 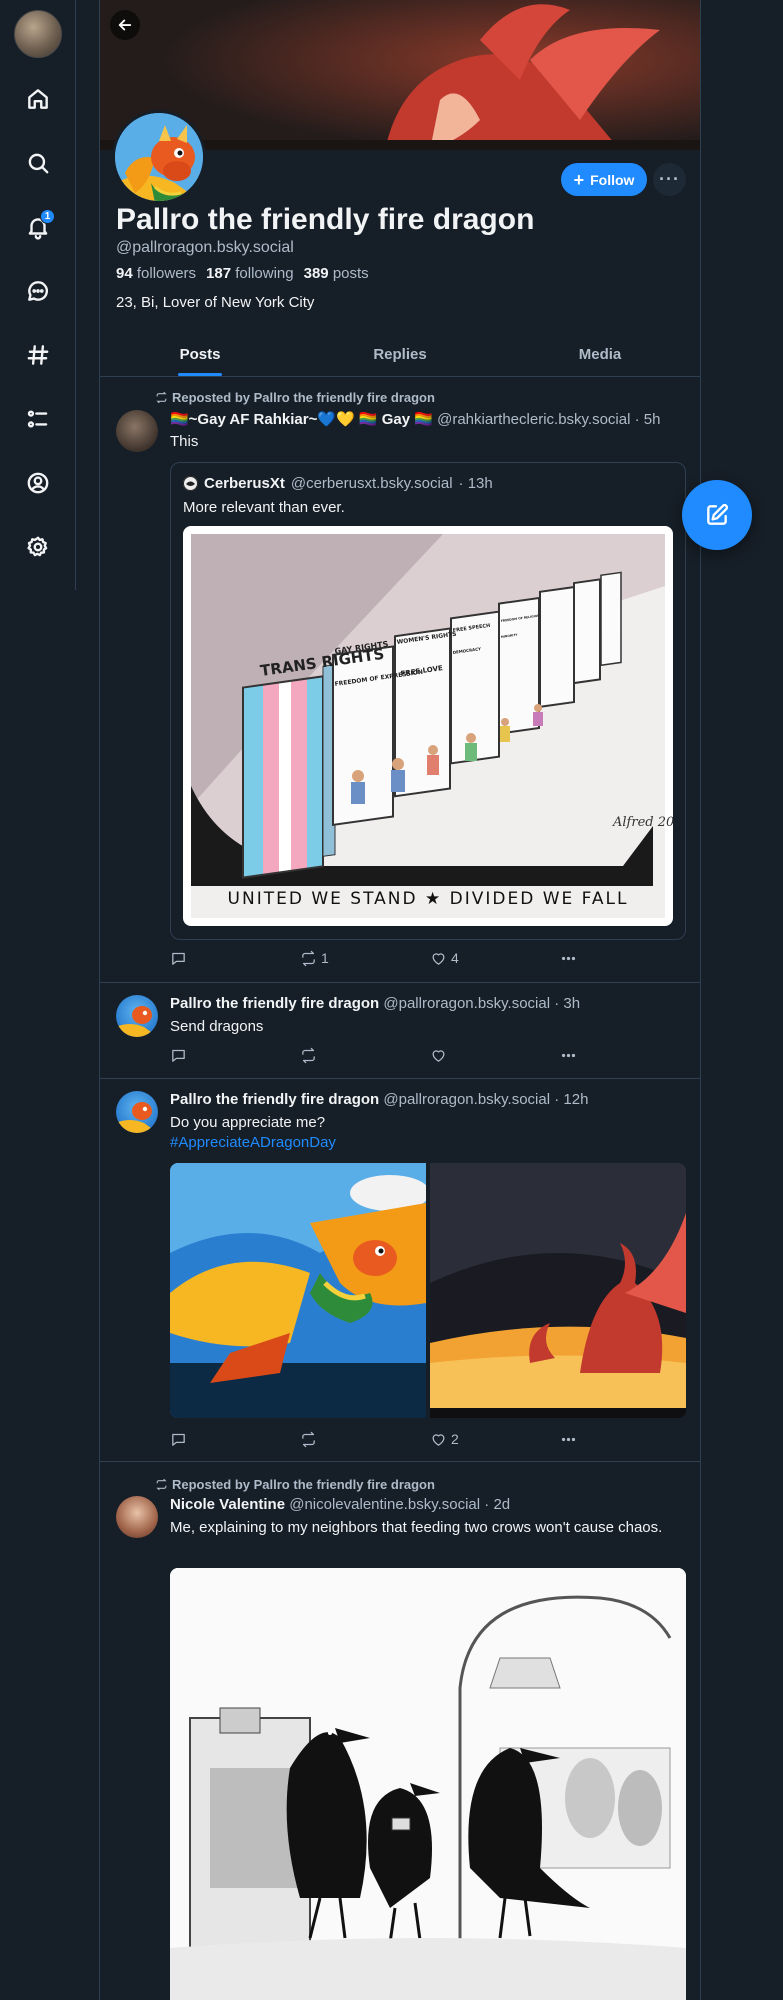 What do you see at coordinates (384, 1504) in the screenshot?
I see `post-handle: @nicolevalentine.bsky.social` at bounding box center [384, 1504].